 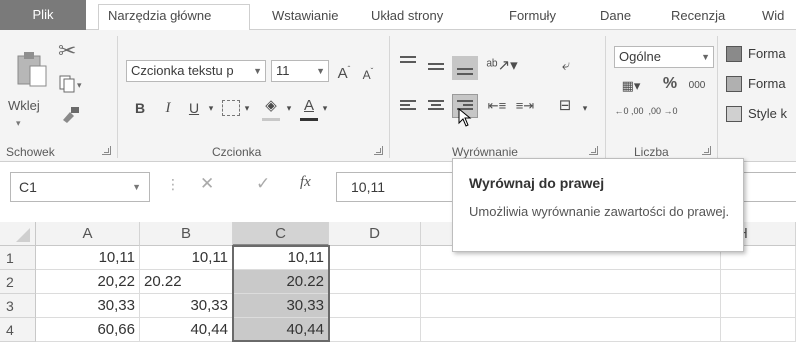 What do you see at coordinates (186, 282) in the screenshot?
I see `cell-b2: 20.22` at bounding box center [186, 282].